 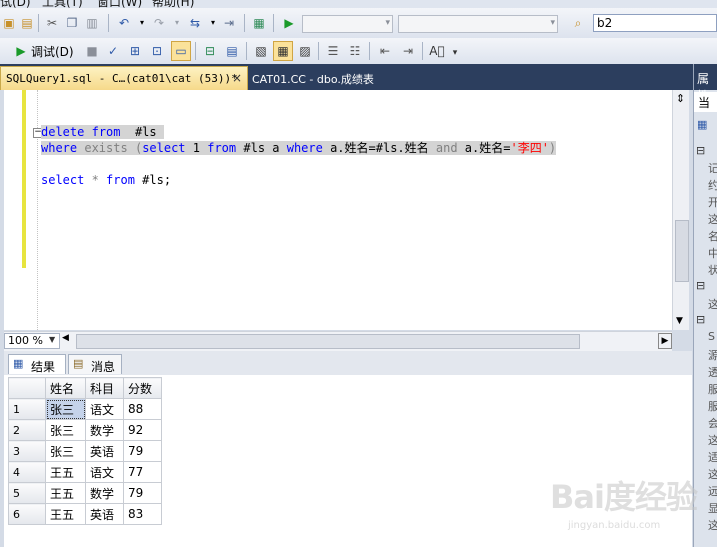 What do you see at coordinates (712, 372) in the screenshot?
I see `property-row: 透` at bounding box center [712, 372].